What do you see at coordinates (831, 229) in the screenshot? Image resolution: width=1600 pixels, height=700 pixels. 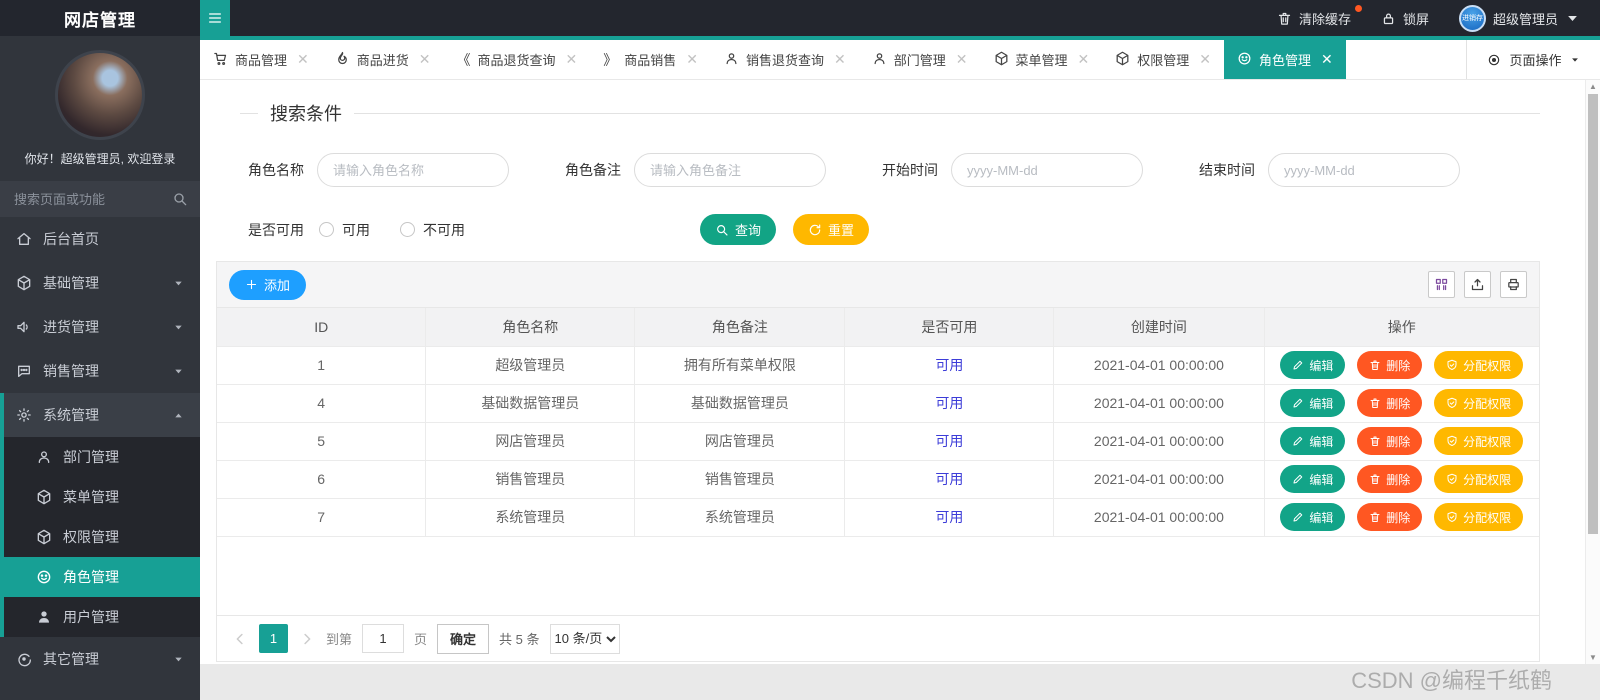 I see `reset-button: 重置` at bounding box center [831, 229].